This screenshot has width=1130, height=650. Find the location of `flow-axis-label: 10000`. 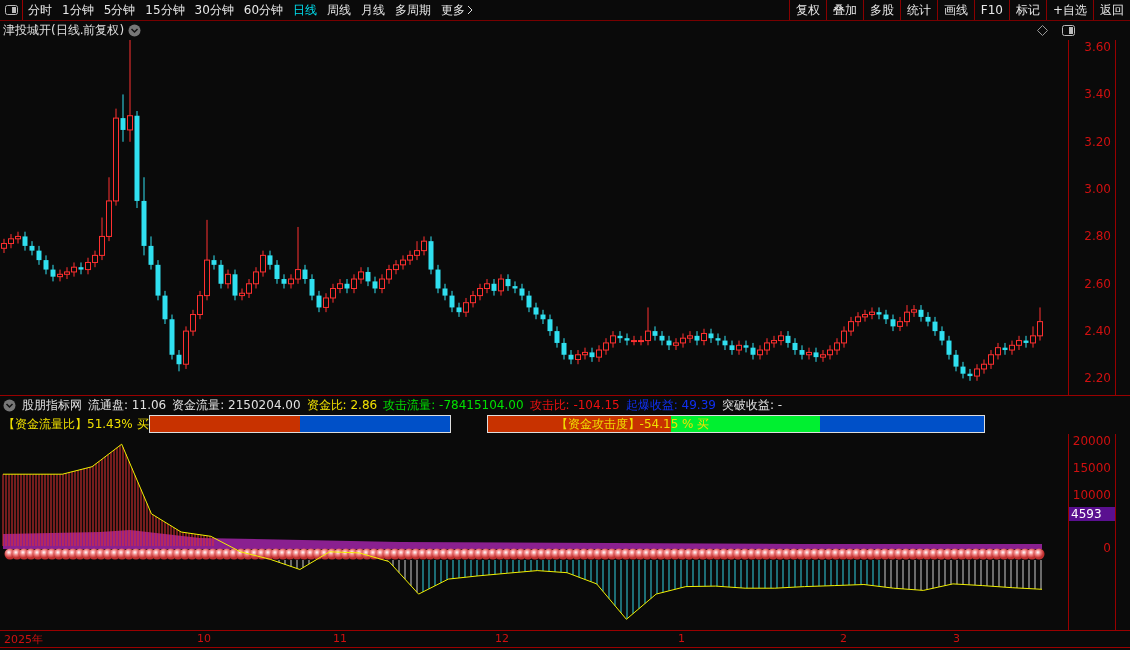

flow-axis-label: 10000 is located at coordinates (1091, 494).